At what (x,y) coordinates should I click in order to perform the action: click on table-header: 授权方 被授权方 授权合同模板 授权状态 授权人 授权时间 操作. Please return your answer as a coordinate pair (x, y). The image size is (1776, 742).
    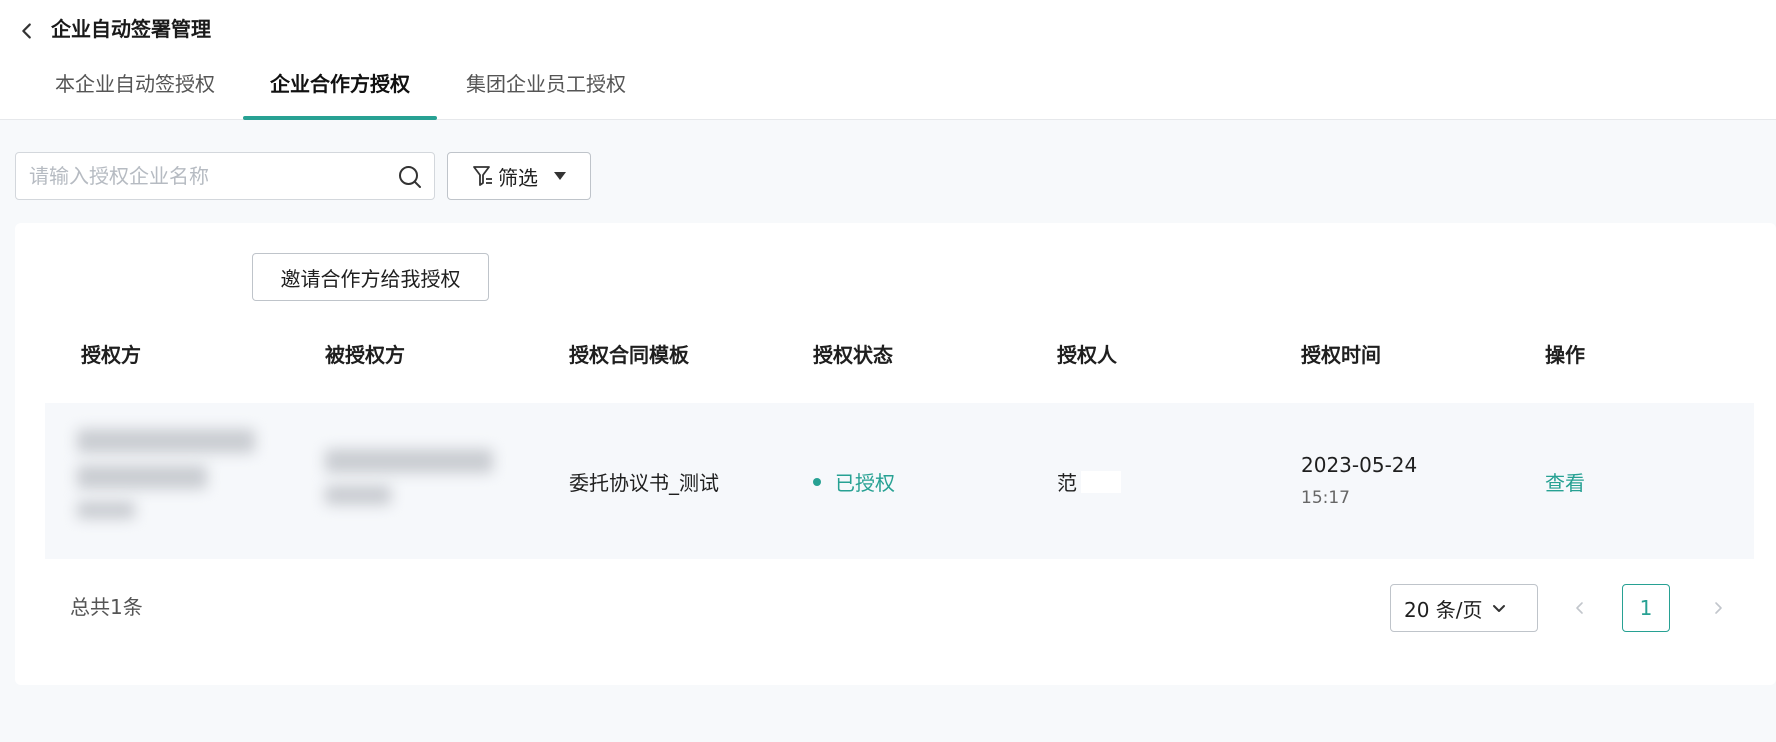
    Looking at the image, I should click on (899, 355).